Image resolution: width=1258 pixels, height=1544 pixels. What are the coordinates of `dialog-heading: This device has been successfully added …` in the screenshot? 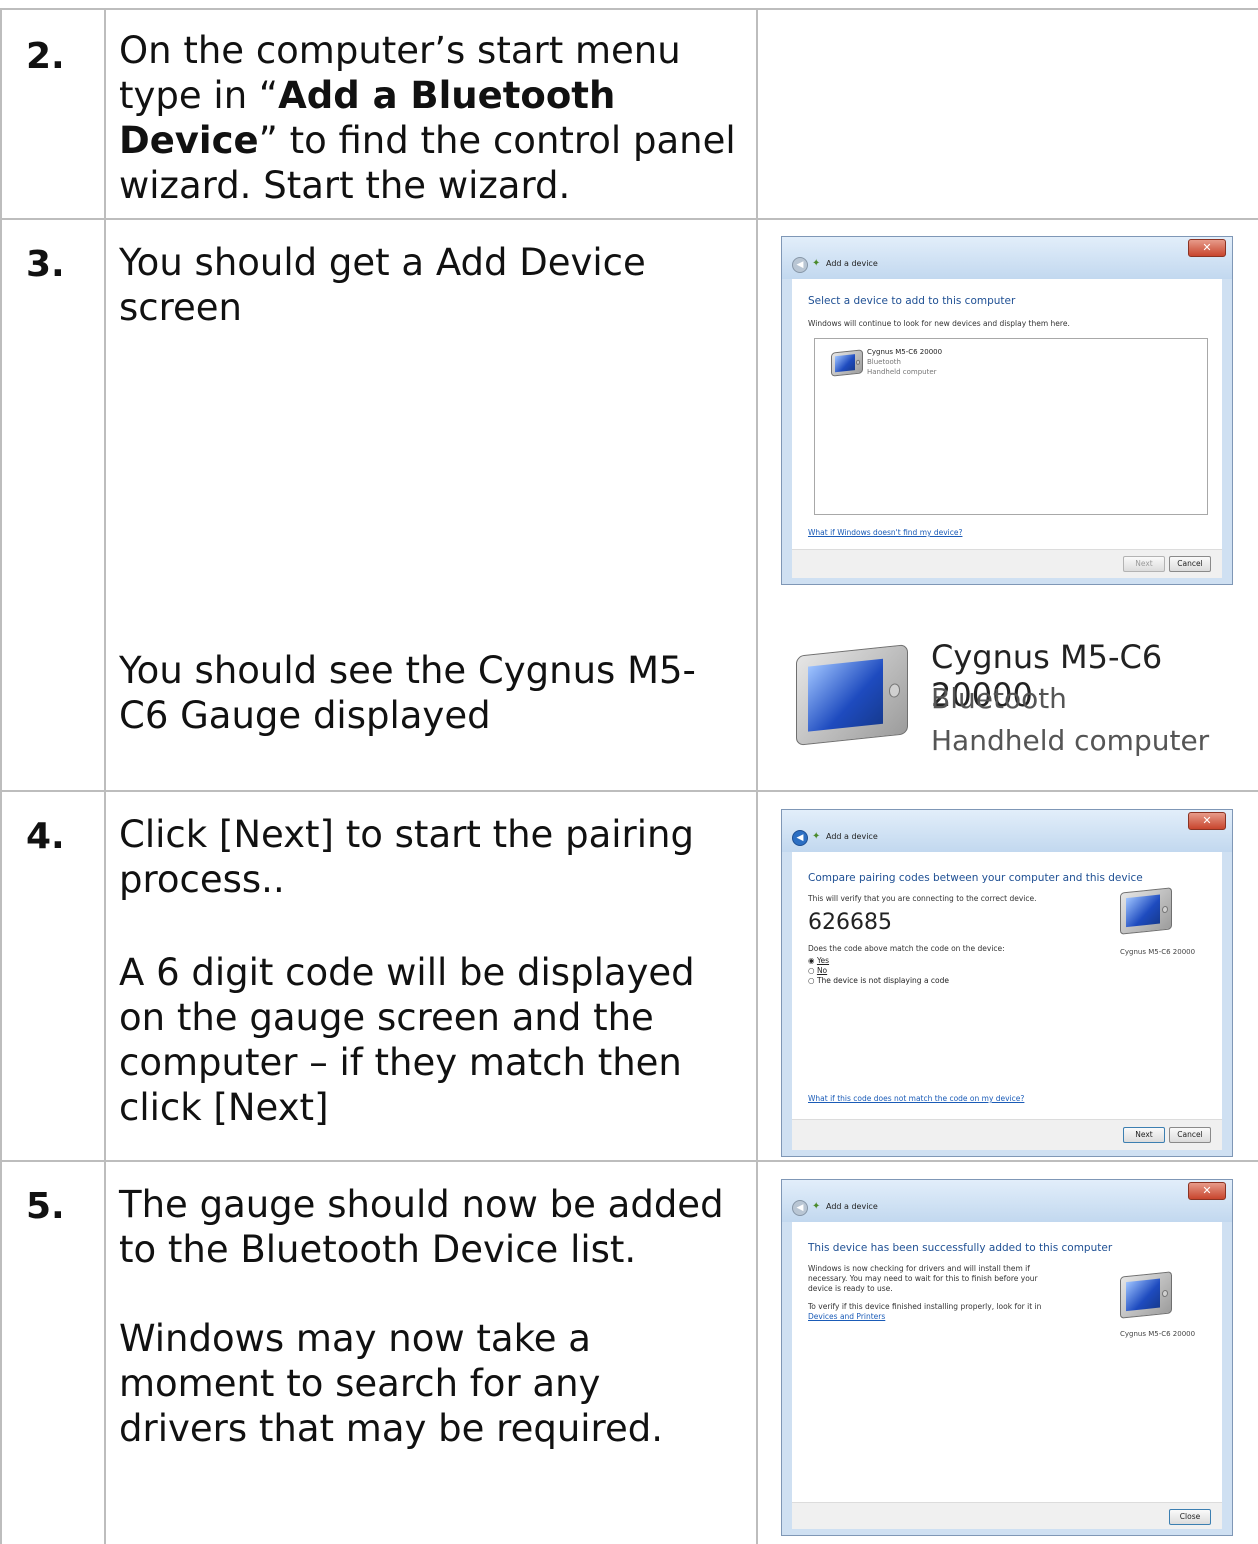 It's located at (960, 1248).